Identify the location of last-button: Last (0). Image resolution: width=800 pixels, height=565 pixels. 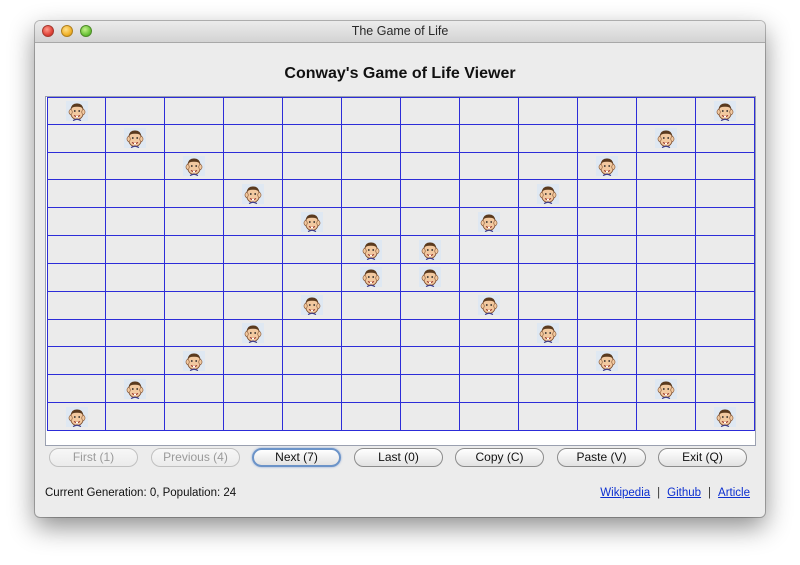
(398, 457).